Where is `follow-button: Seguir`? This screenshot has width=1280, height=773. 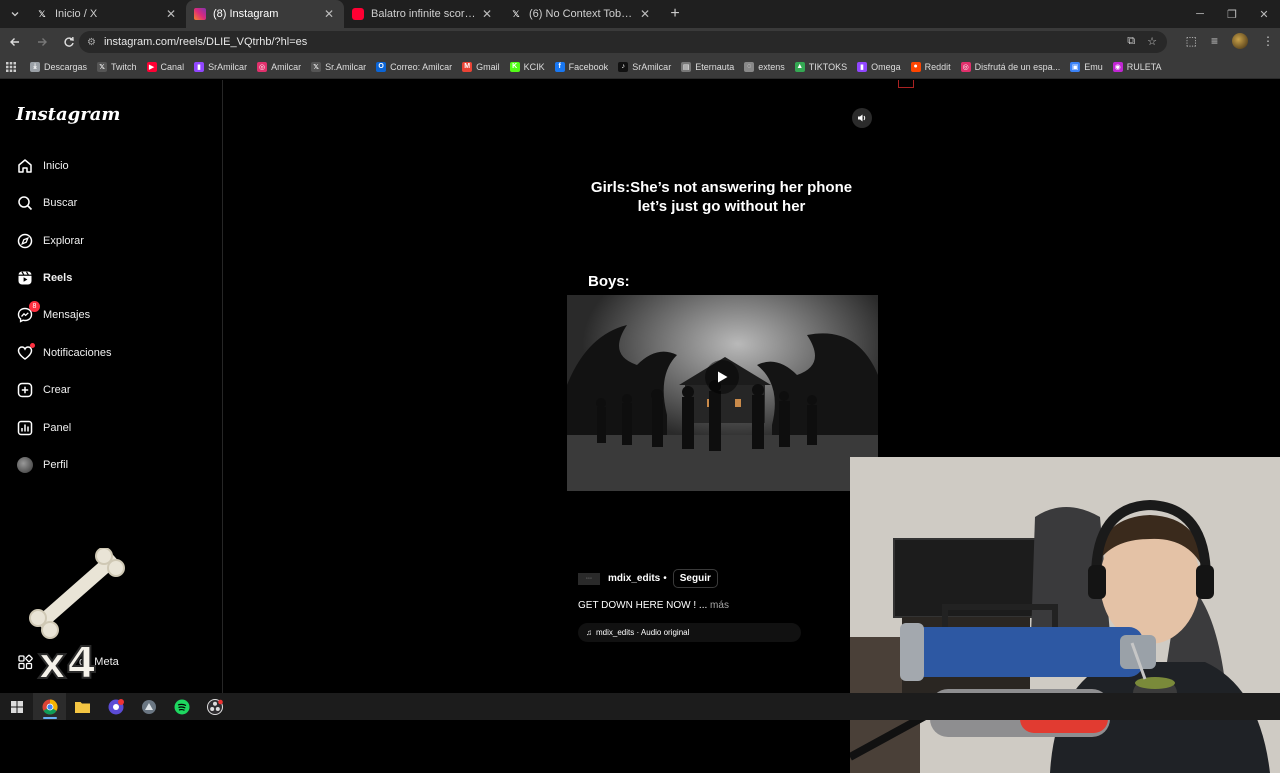 follow-button: Seguir is located at coordinates (695, 578).